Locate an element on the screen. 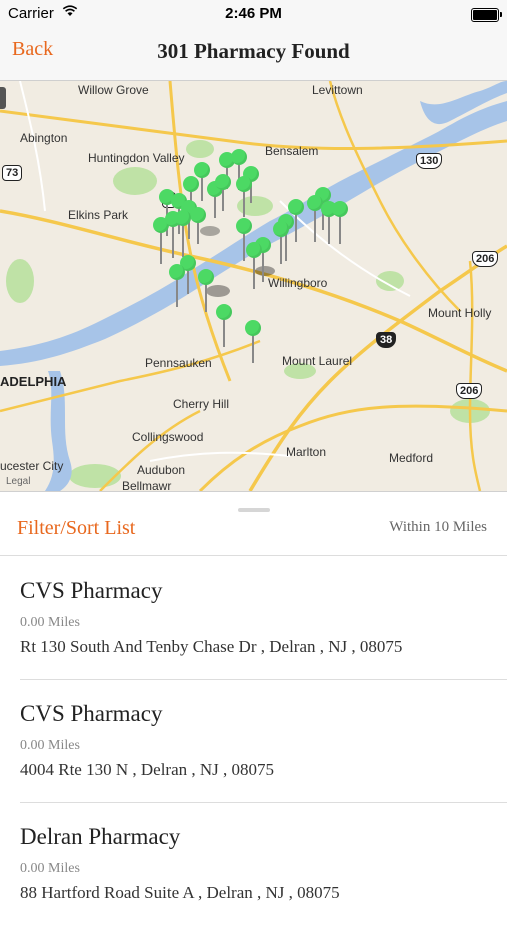  navigation-bar: Back 301 Pharmacy Found is located at coordinates (253, 54).